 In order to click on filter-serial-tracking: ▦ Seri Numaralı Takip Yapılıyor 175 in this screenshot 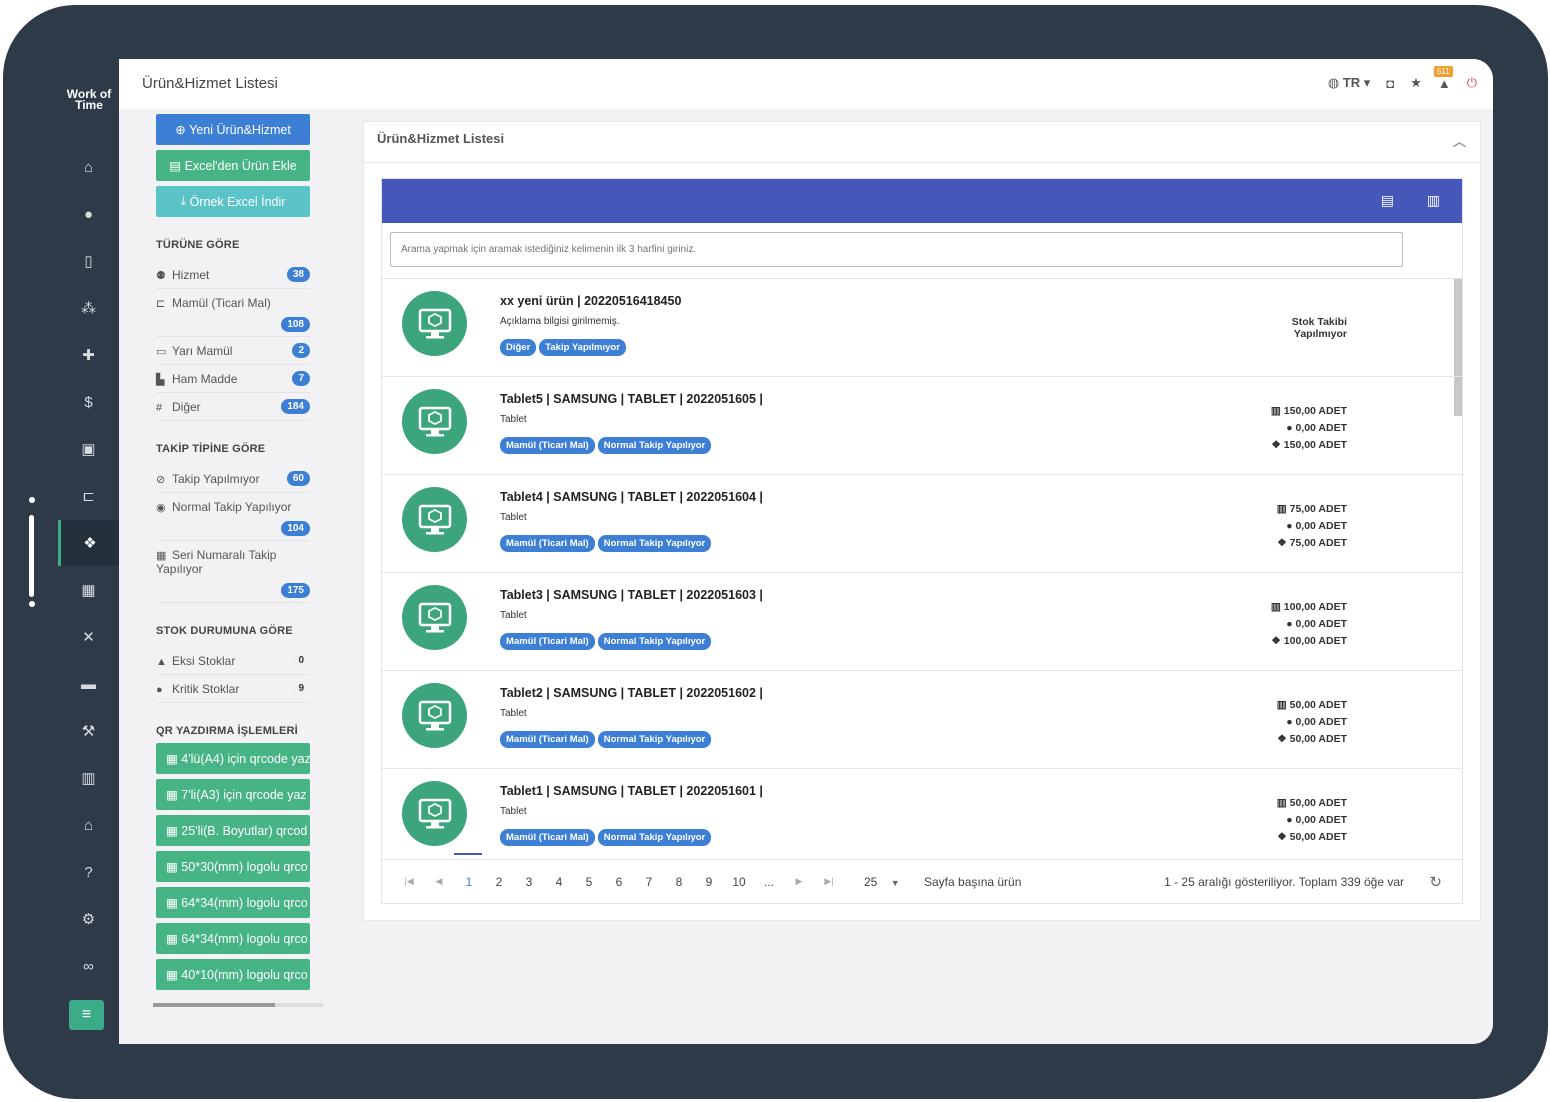, I will do `click(233, 572)`.